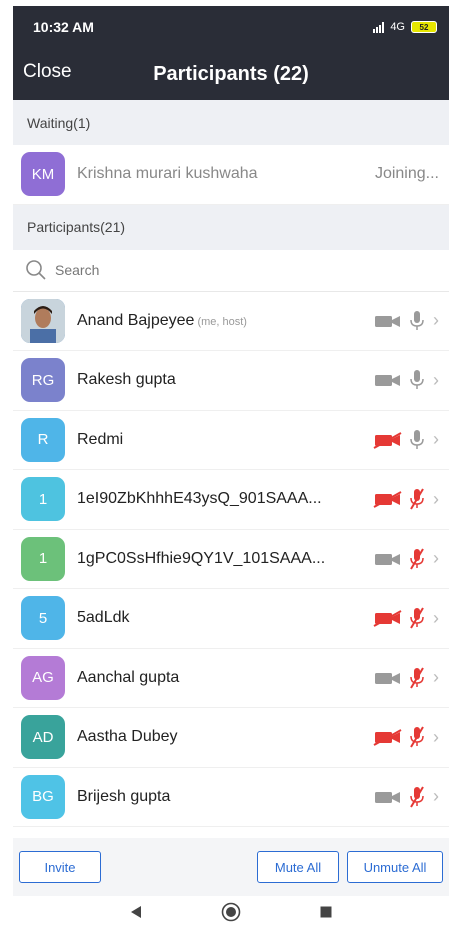 This screenshot has height=927, width=452. What do you see at coordinates (43, 737) in the screenshot?
I see `avatar: AD` at bounding box center [43, 737].